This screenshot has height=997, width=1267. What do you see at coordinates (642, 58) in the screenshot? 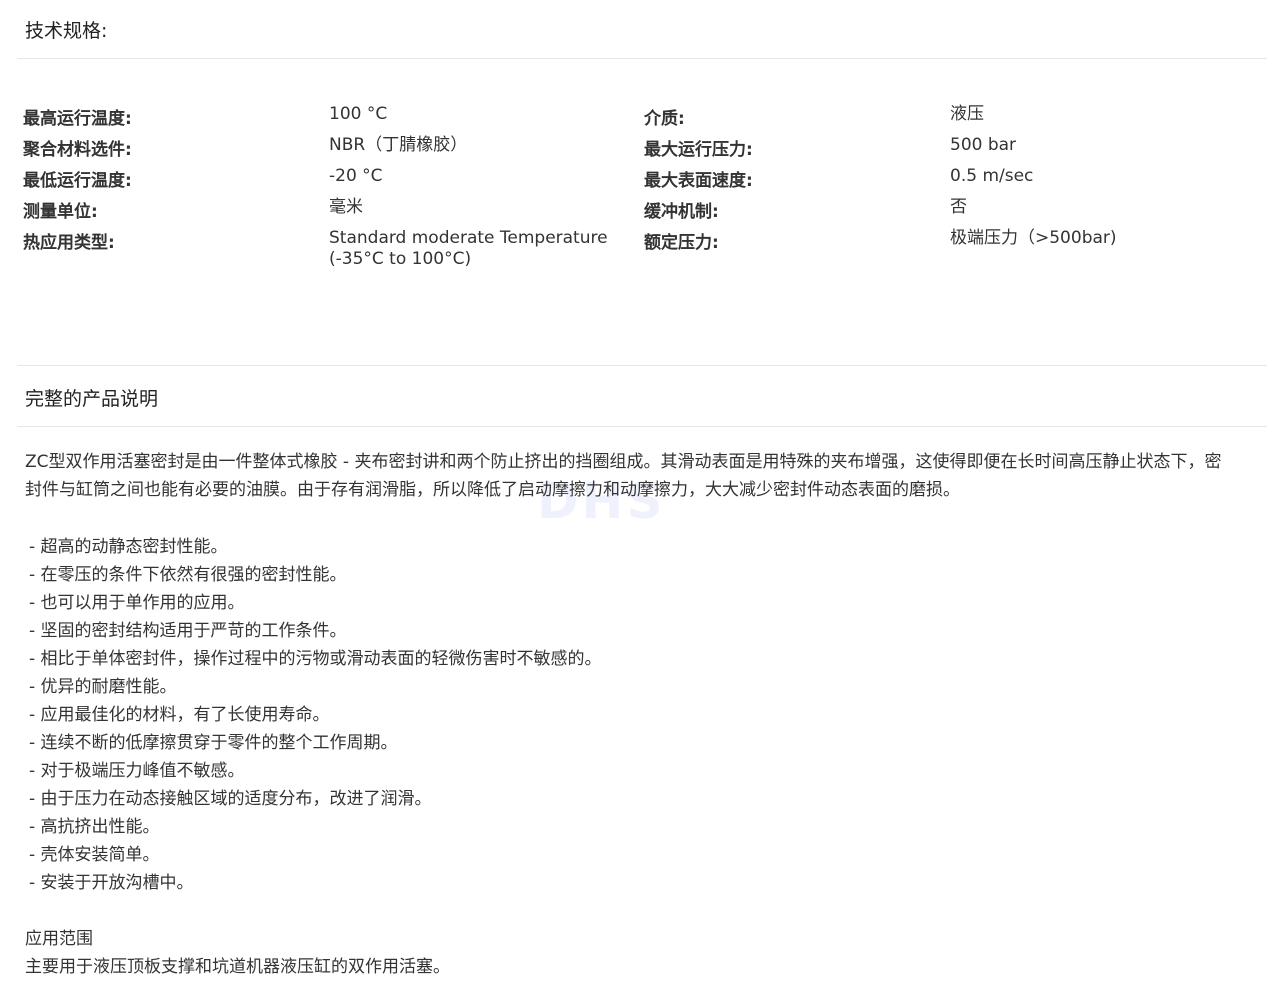
I see `specs-title-divider` at bounding box center [642, 58].